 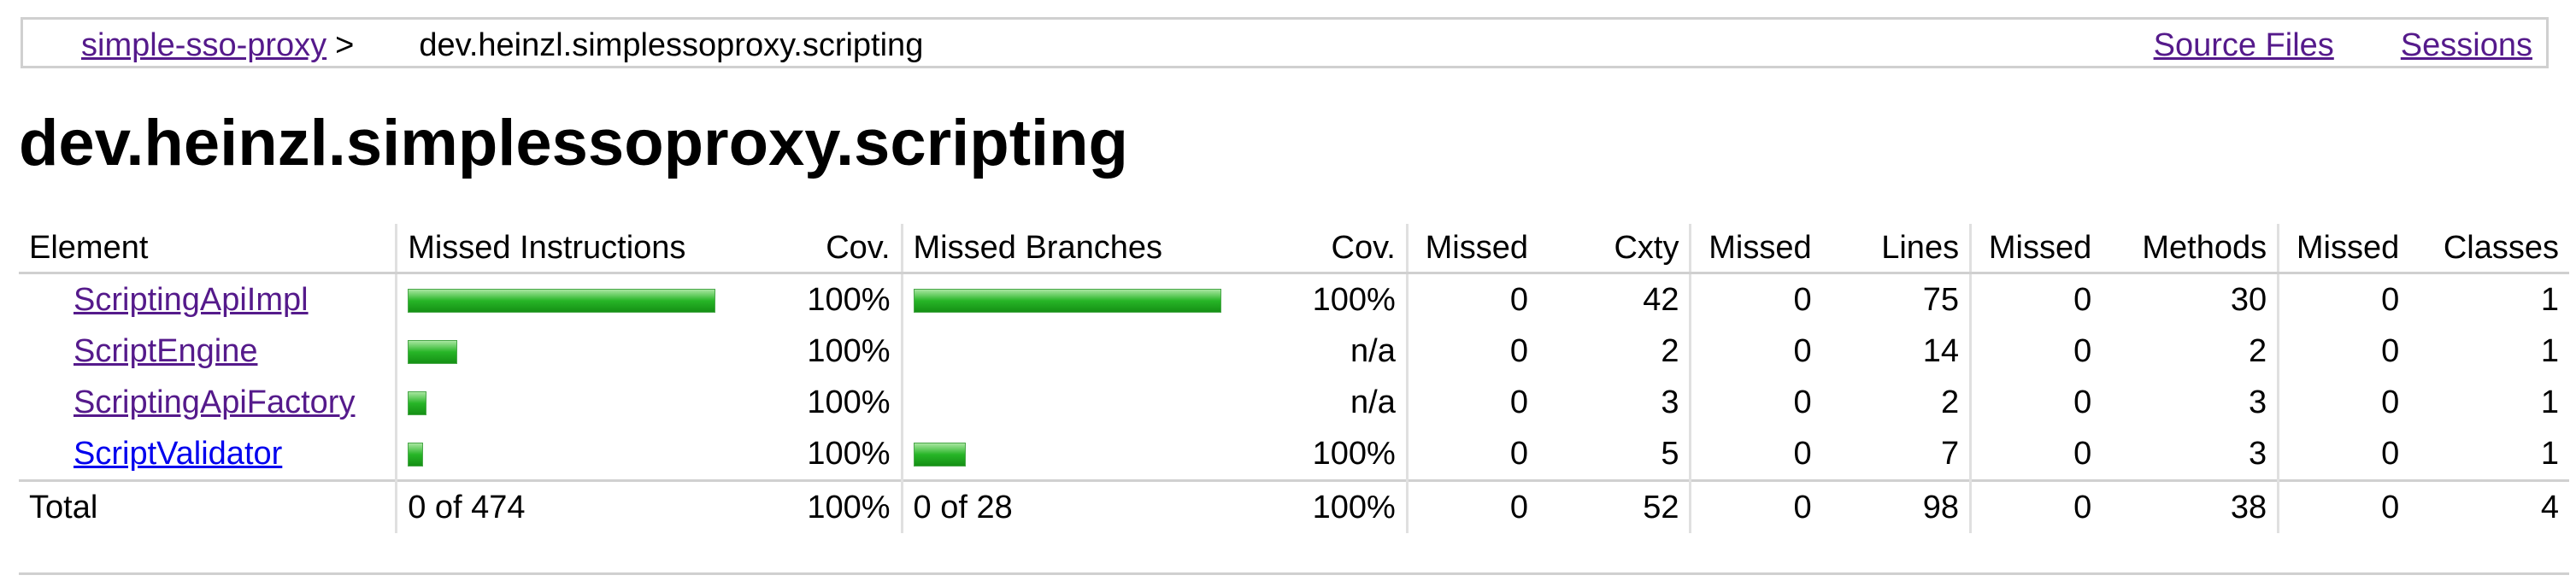 What do you see at coordinates (2466, 45) in the screenshot?
I see `sessions-link: Sessions` at bounding box center [2466, 45].